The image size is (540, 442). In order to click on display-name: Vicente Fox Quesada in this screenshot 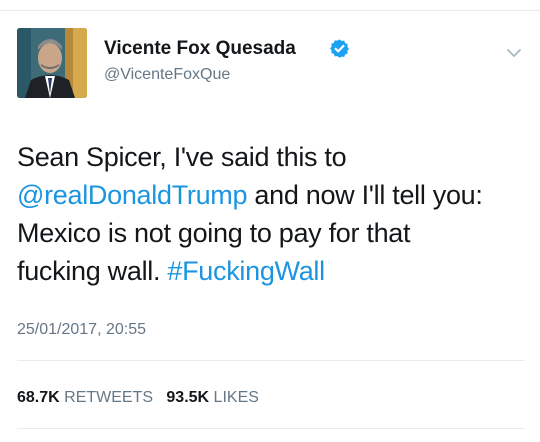, I will do `click(200, 49)`.